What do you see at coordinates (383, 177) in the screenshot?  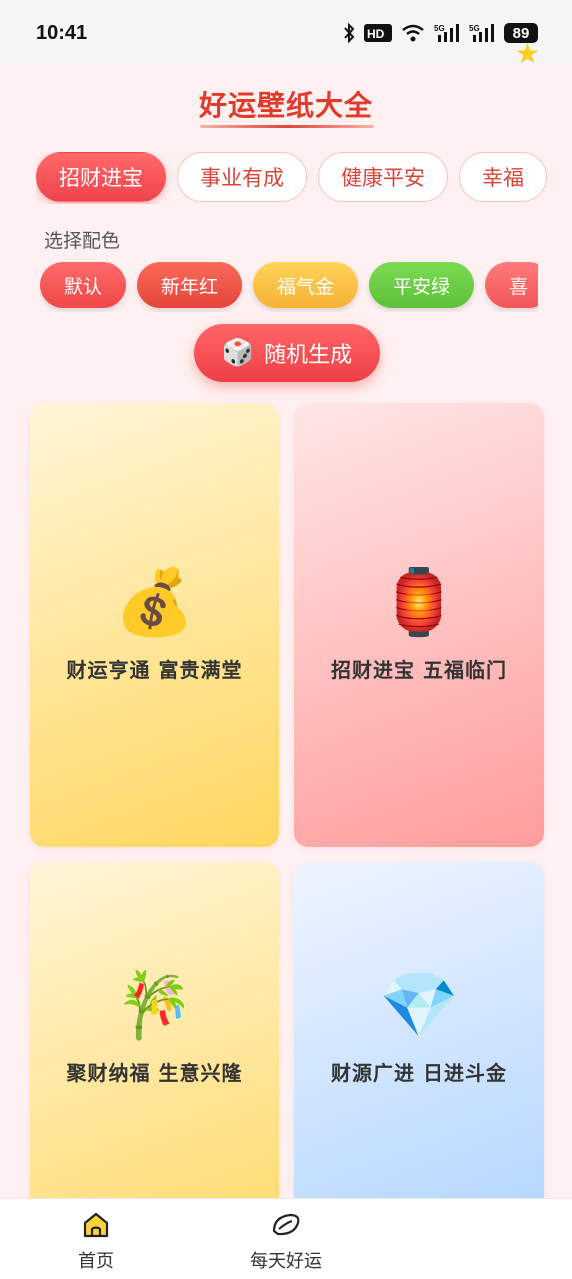 I see `tab-jiankang: 健康平安` at bounding box center [383, 177].